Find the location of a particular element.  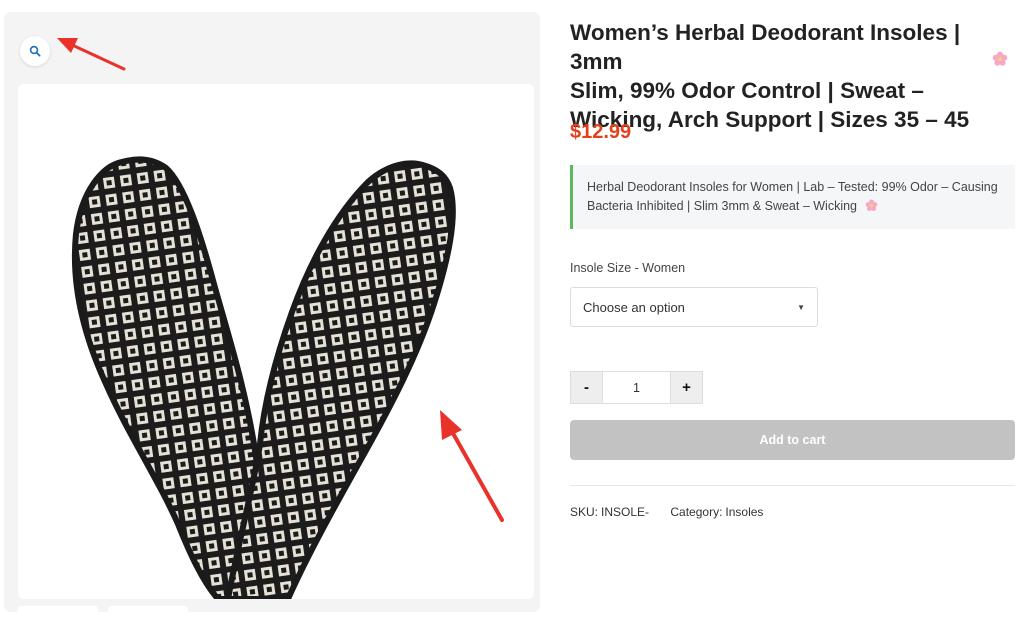

title-line-2: Slim, 99% Odor Control | Sweat – is located at coordinates (747, 90).